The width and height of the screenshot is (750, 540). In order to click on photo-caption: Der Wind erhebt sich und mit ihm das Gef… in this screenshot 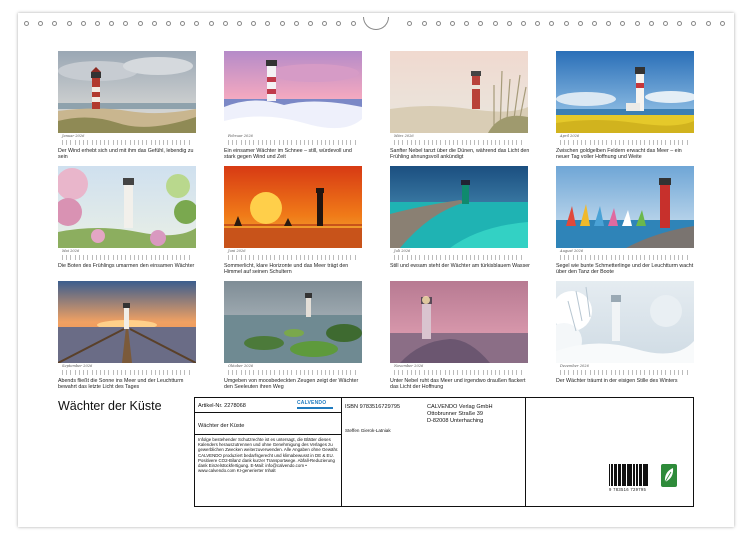, I will do `click(126, 154)`.